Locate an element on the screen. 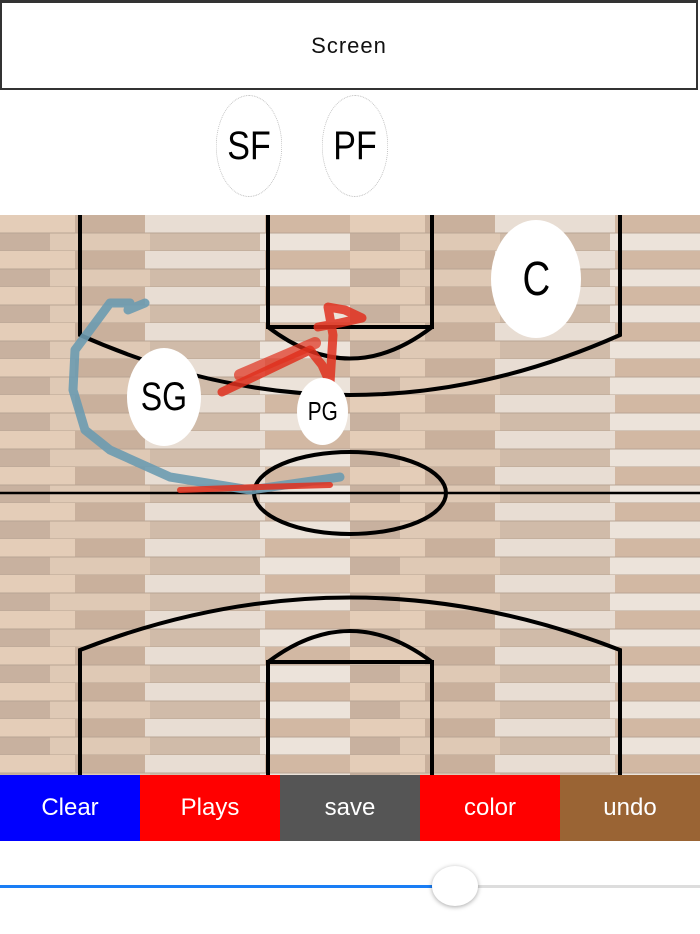 This screenshot has height=934, width=700. player-label: SF is located at coordinates (249, 145).